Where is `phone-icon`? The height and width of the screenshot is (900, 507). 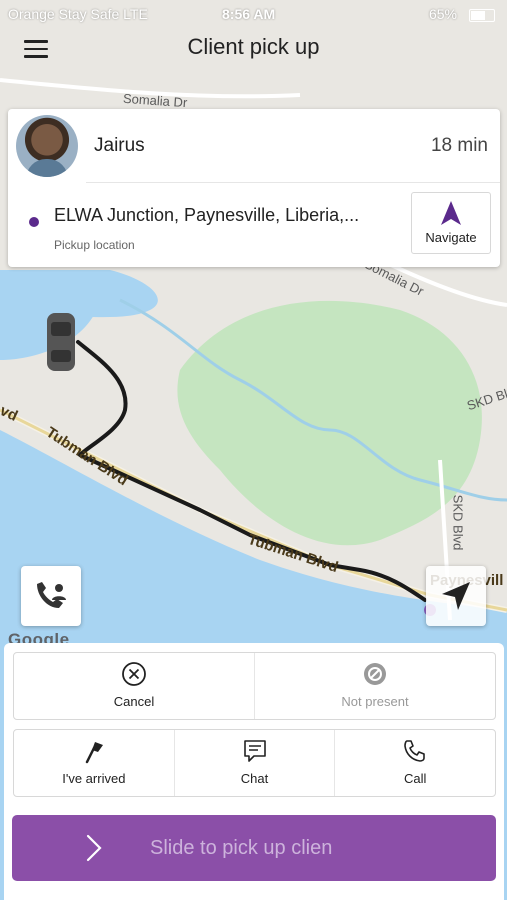 phone-icon is located at coordinates (414, 751).